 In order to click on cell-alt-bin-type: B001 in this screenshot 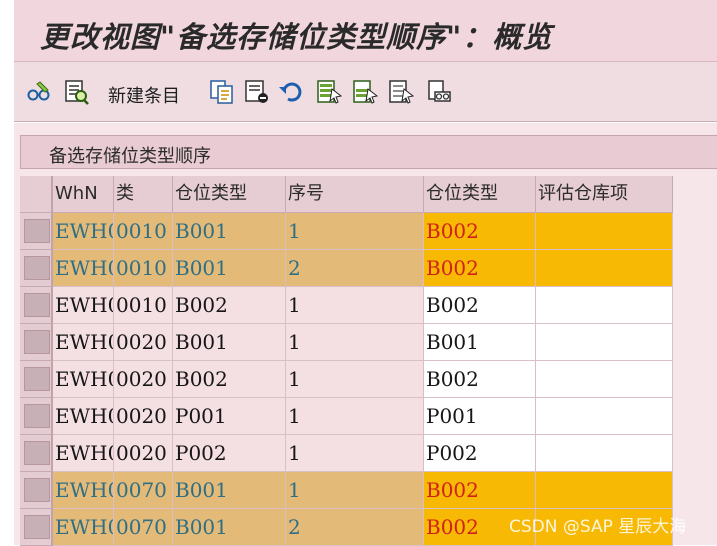, I will do `click(480, 342)`.